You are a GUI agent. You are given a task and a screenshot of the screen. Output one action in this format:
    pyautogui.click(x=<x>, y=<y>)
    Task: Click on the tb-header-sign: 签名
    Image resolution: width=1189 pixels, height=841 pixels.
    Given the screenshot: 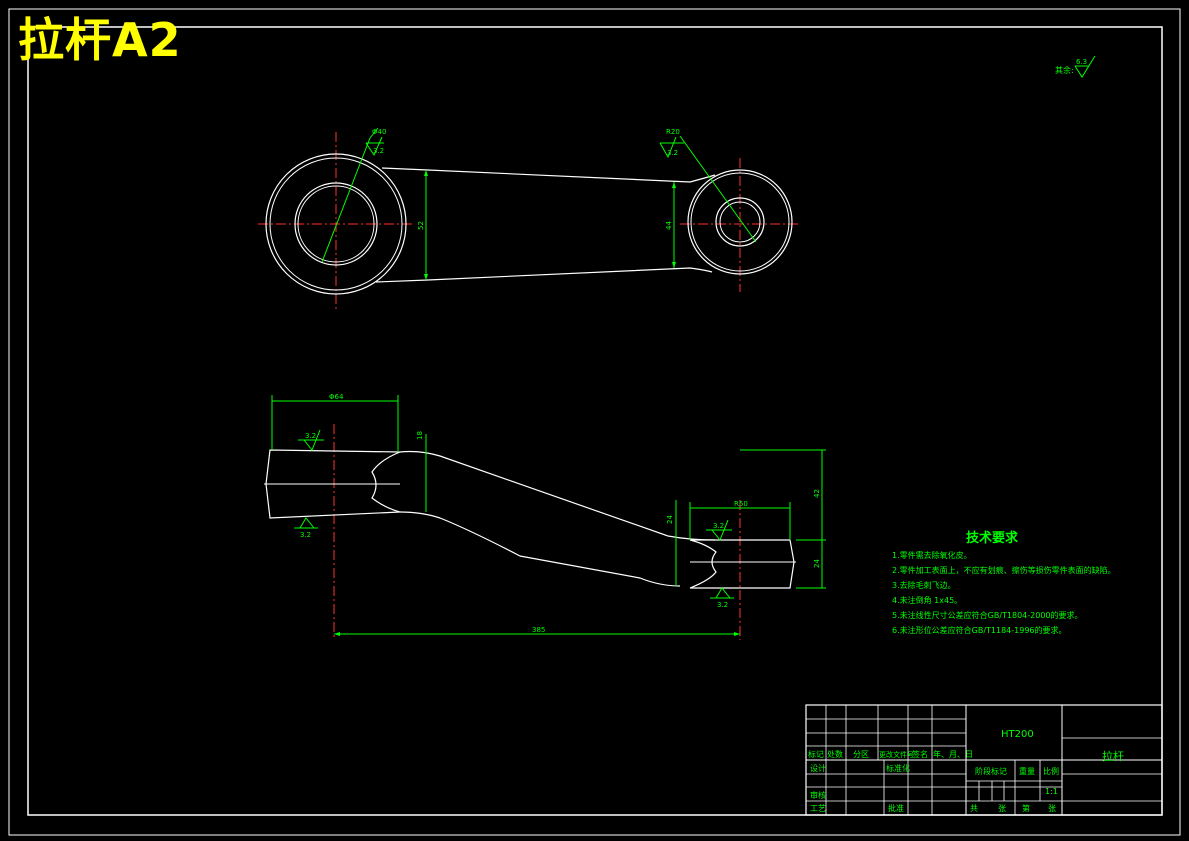 What is the action you would take?
    pyautogui.click(x=920, y=754)
    